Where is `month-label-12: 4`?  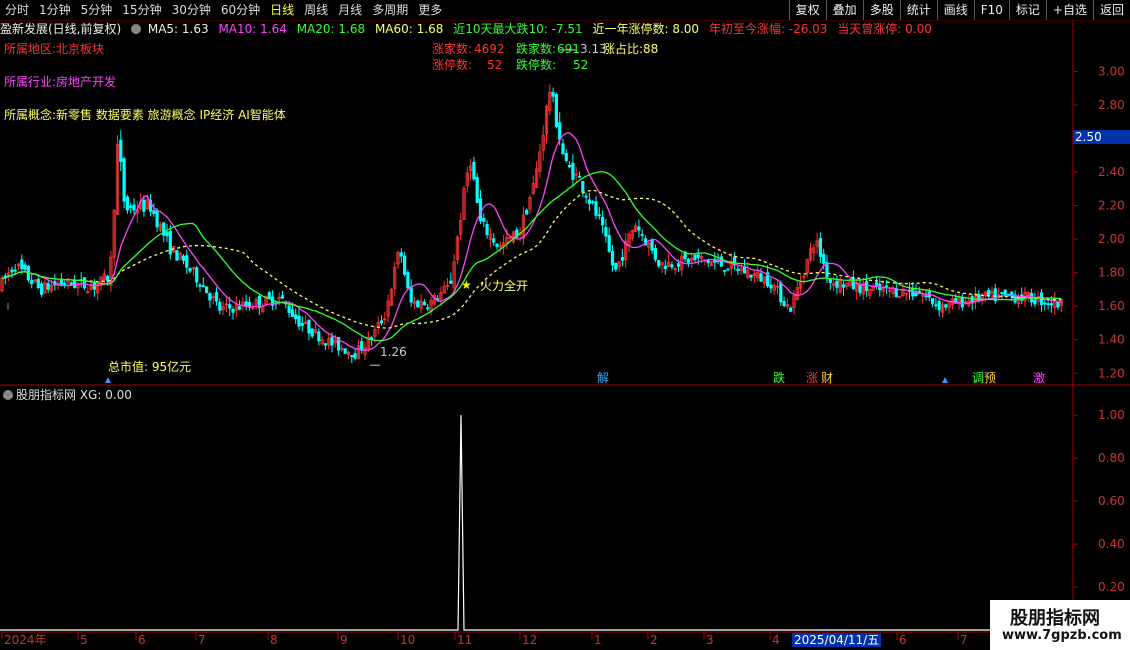 month-label-12: 4 is located at coordinates (776, 640).